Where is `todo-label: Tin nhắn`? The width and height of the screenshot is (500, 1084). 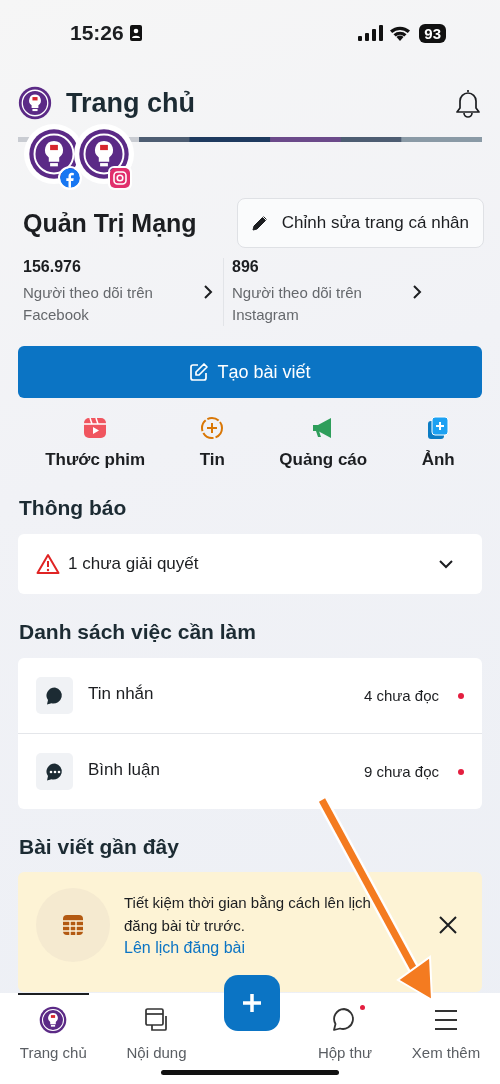 todo-label: Tin nhắn is located at coordinates (121, 693).